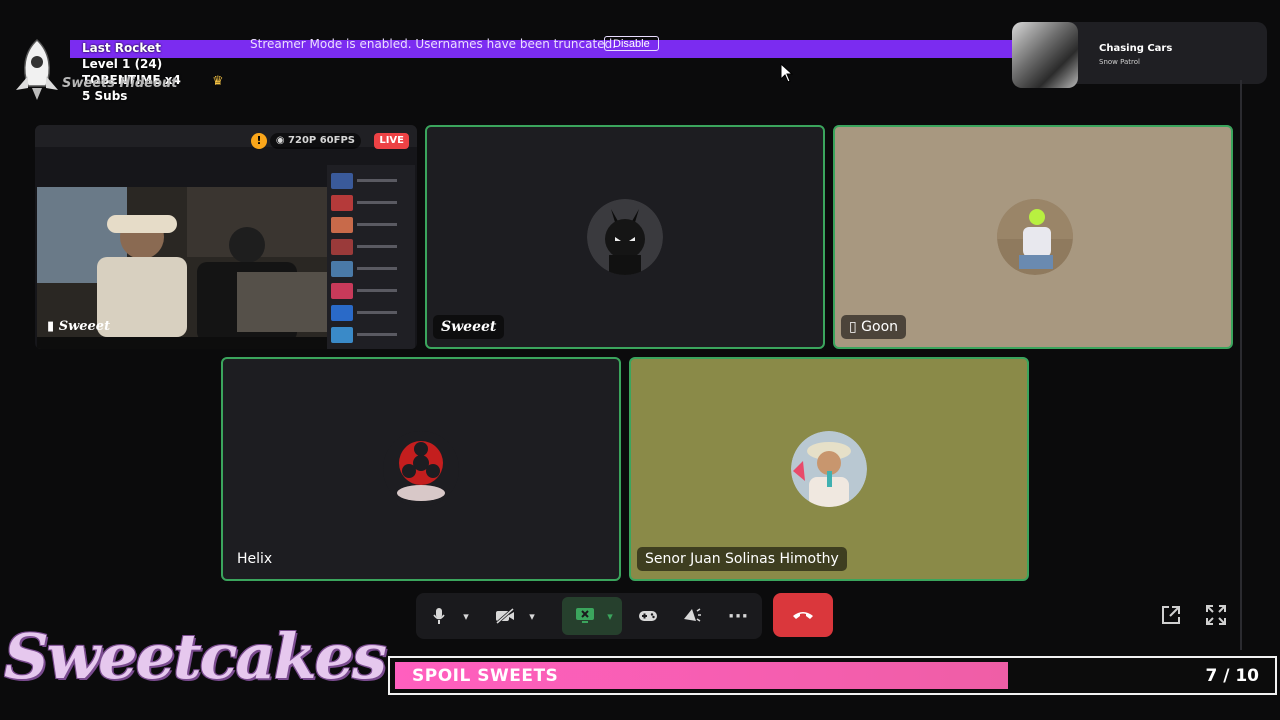  Describe the element at coordinates (439, 616) in the screenshot. I see `microphone-icon` at that location.